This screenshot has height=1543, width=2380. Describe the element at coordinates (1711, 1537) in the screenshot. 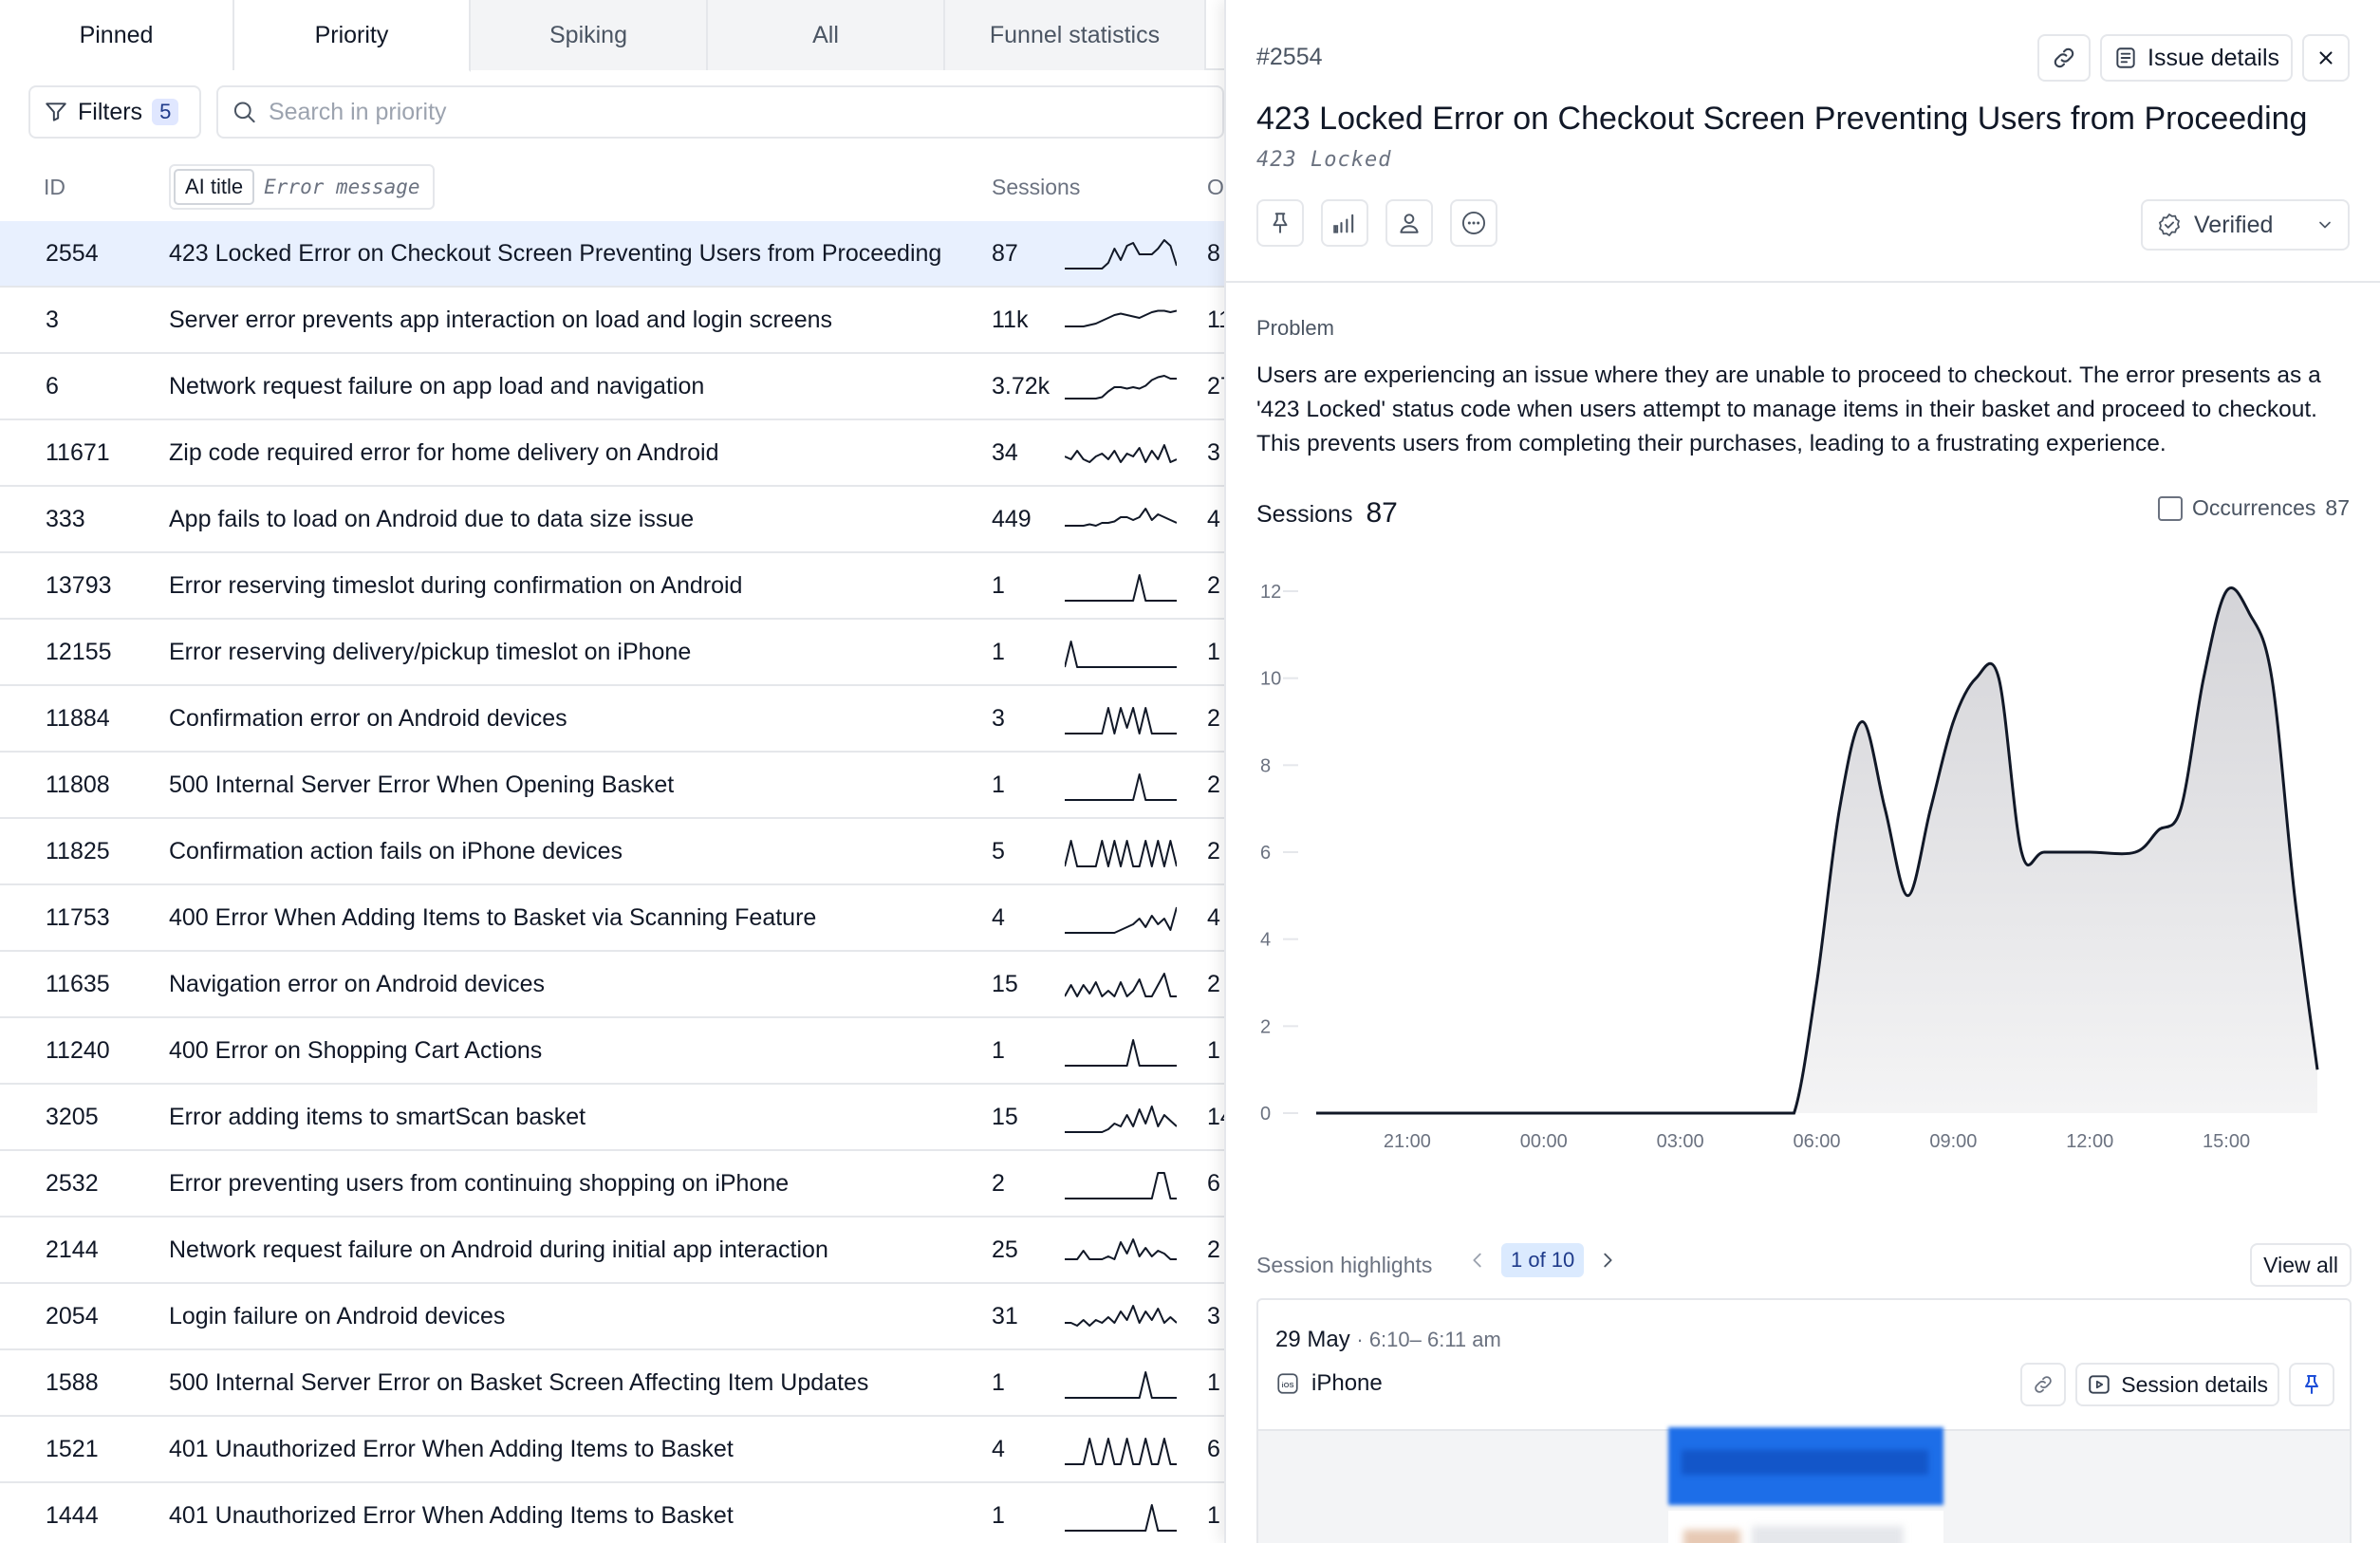

I see `blurred-preview-image` at that location.